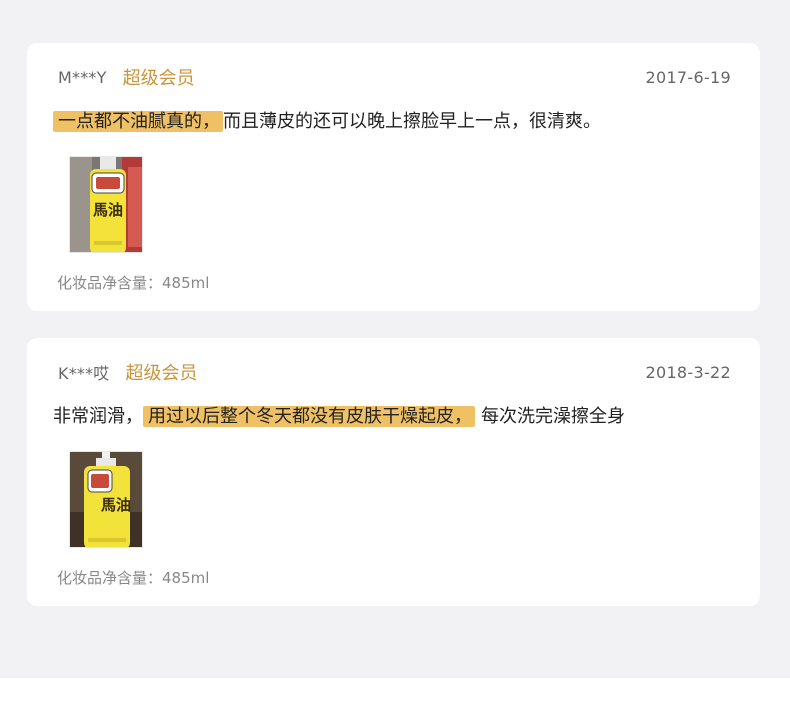  What do you see at coordinates (688, 372) in the screenshot?
I see `review-date: 2018-3-22` at bounding box center [688, 372].